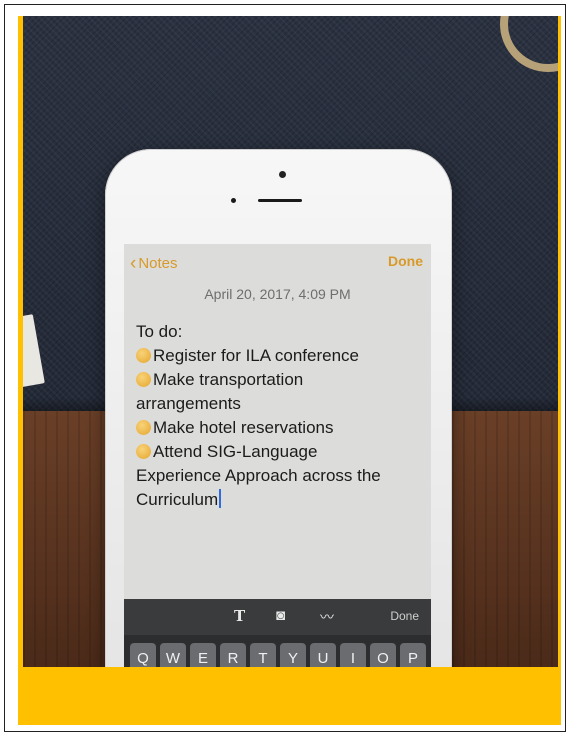  Describe the element at coordinates (413, 655) in the screenshot. I see `key-p: P` at that location.